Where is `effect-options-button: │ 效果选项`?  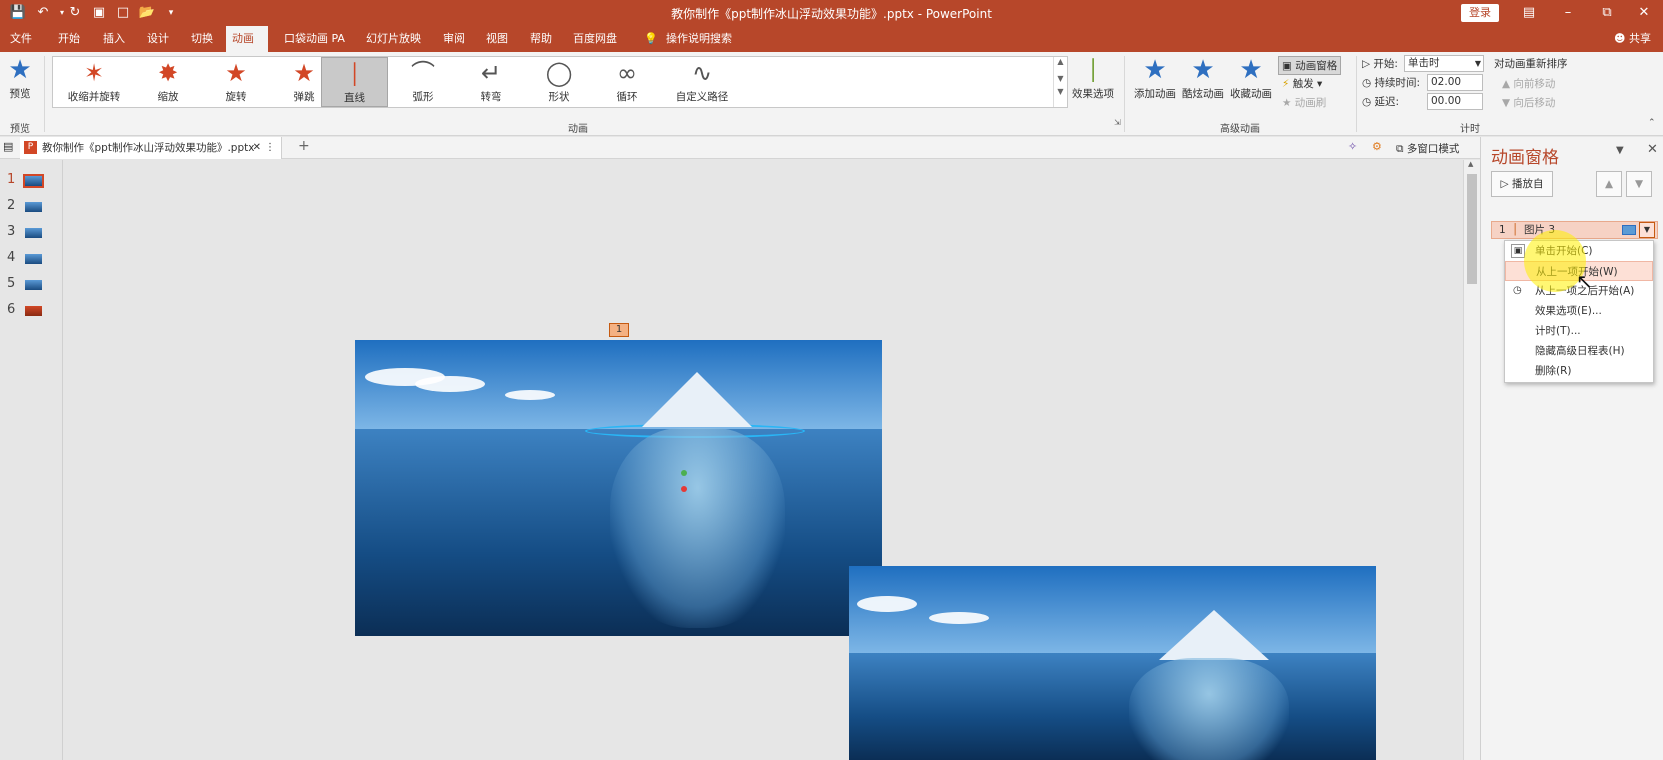 effect-options-button: │ 效果选项 is located at coordinates (1093, 77).